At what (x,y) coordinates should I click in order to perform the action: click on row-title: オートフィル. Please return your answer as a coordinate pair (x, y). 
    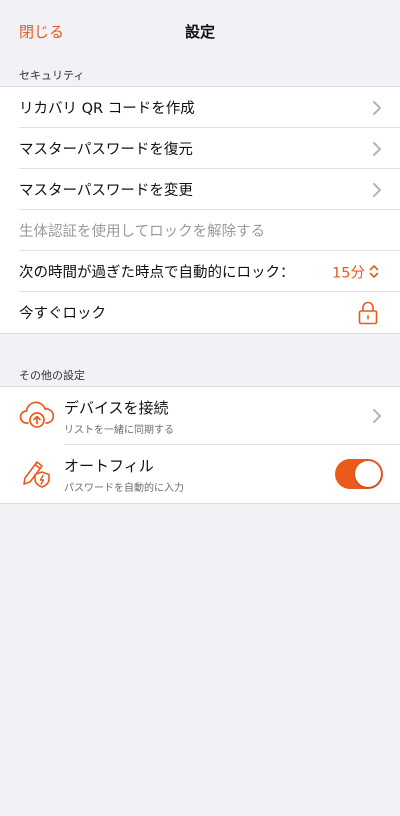
    Looking at the image, I should click on (109, 466).